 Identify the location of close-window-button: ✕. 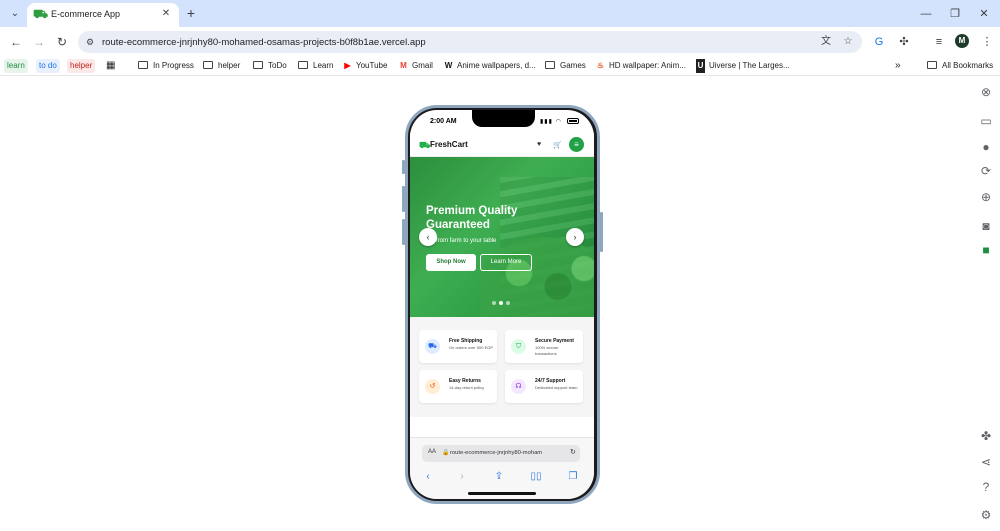
(984, 14).